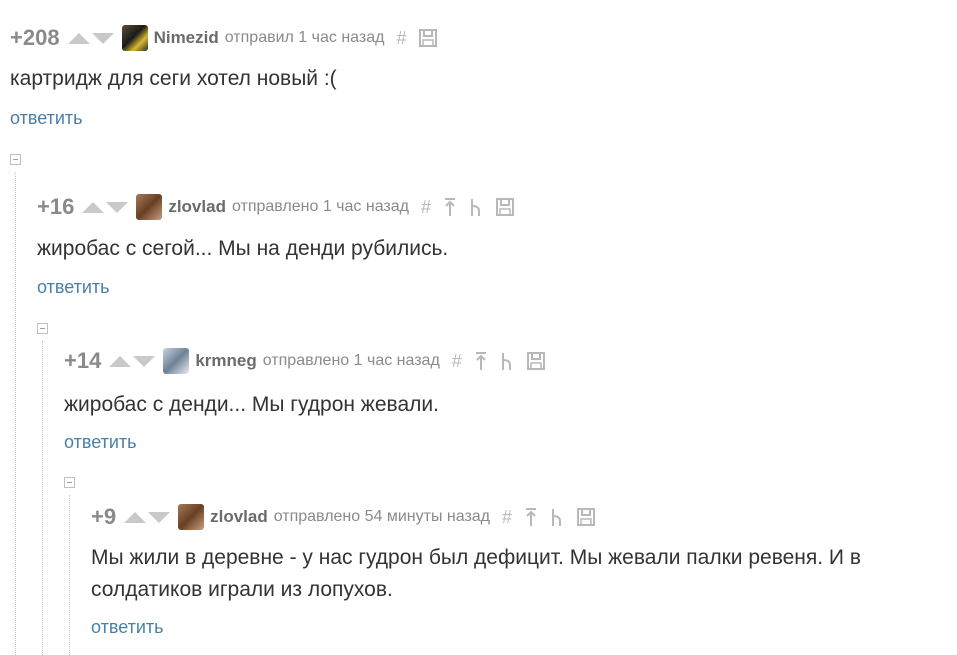  I want to click on comment-text: жиробас с сегой... Мы на денди рубились., so click(243, 248).